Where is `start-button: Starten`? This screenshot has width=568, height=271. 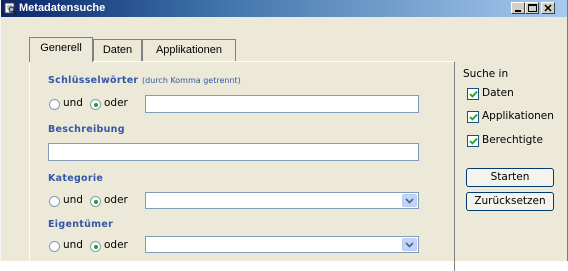 start-button: Starten is located at coordinates (510, 177).